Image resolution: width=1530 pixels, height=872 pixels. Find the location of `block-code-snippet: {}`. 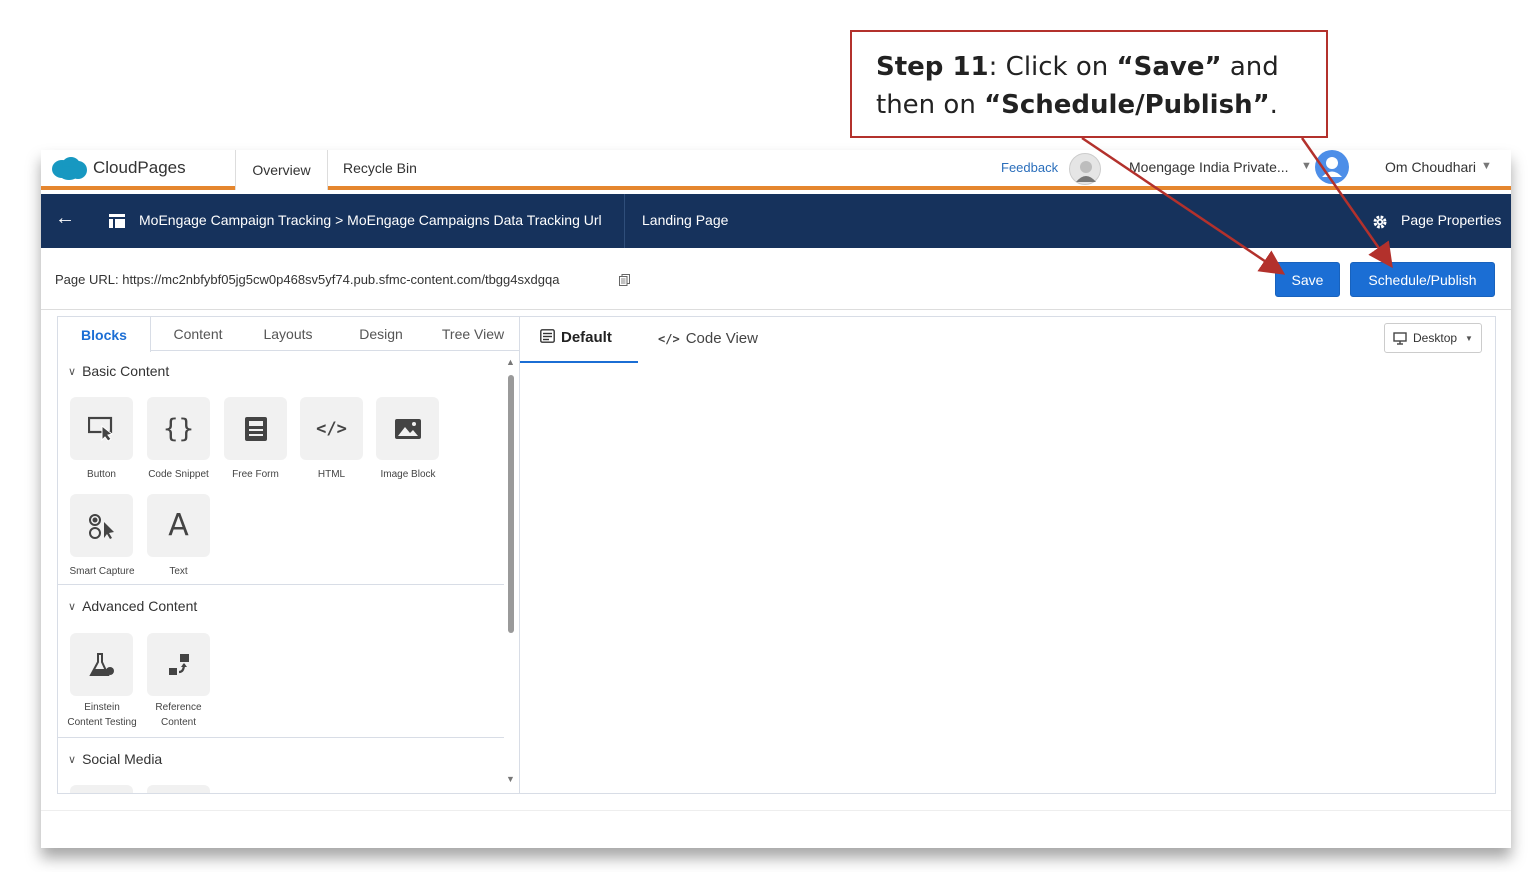

block-code-snippet: {} is located at coordinates (178, 428).